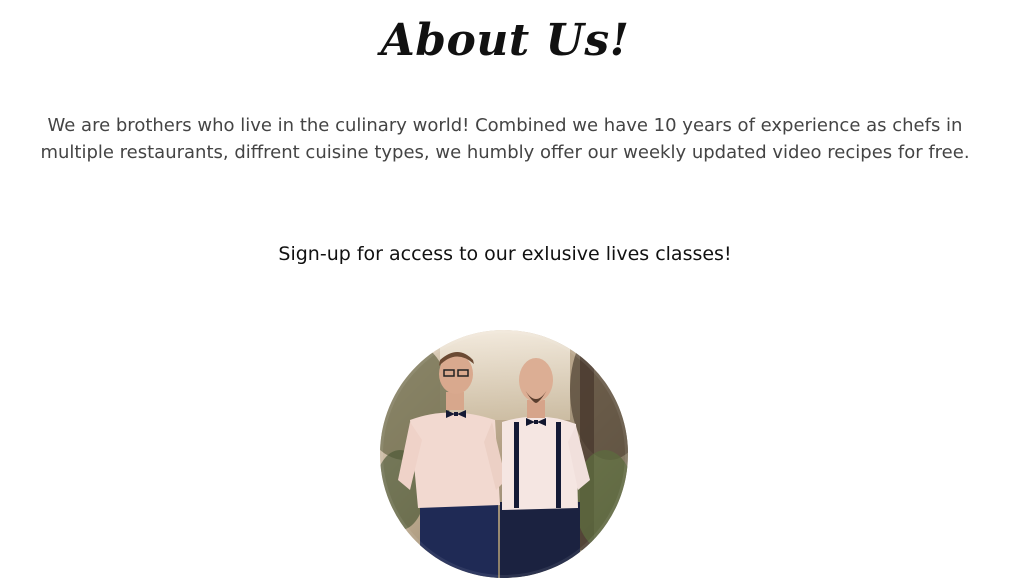 This screenshot has height=585, width=1010. Describe the element at coordinates (504, 454) in the screenshot. I see `brothers-photo` at that location.